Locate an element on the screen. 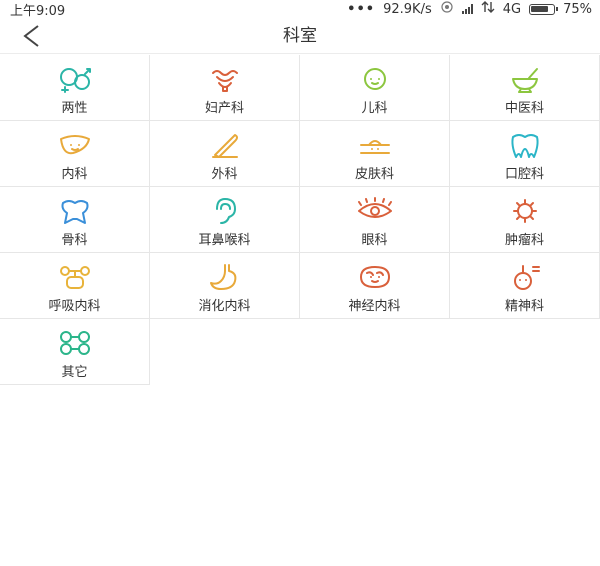 The image size is (600, 566). department-label: 呼吸内科 is located at coordinates (74, 306).